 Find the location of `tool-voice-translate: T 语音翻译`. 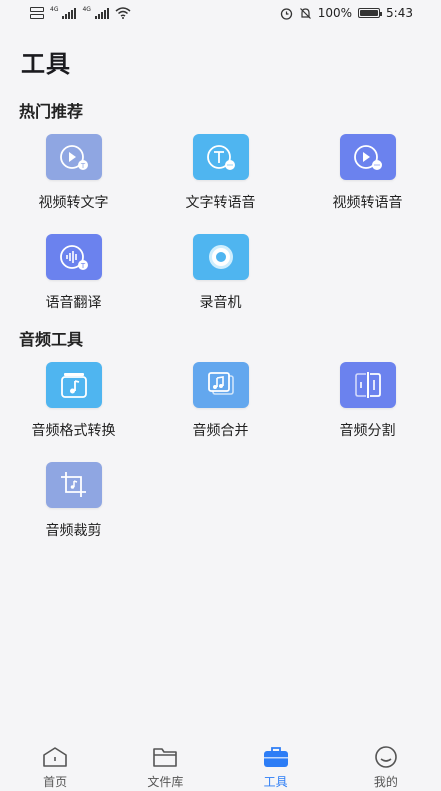

tool-voice-translate: T 语音翻译 is located at coordinates (73, 273).